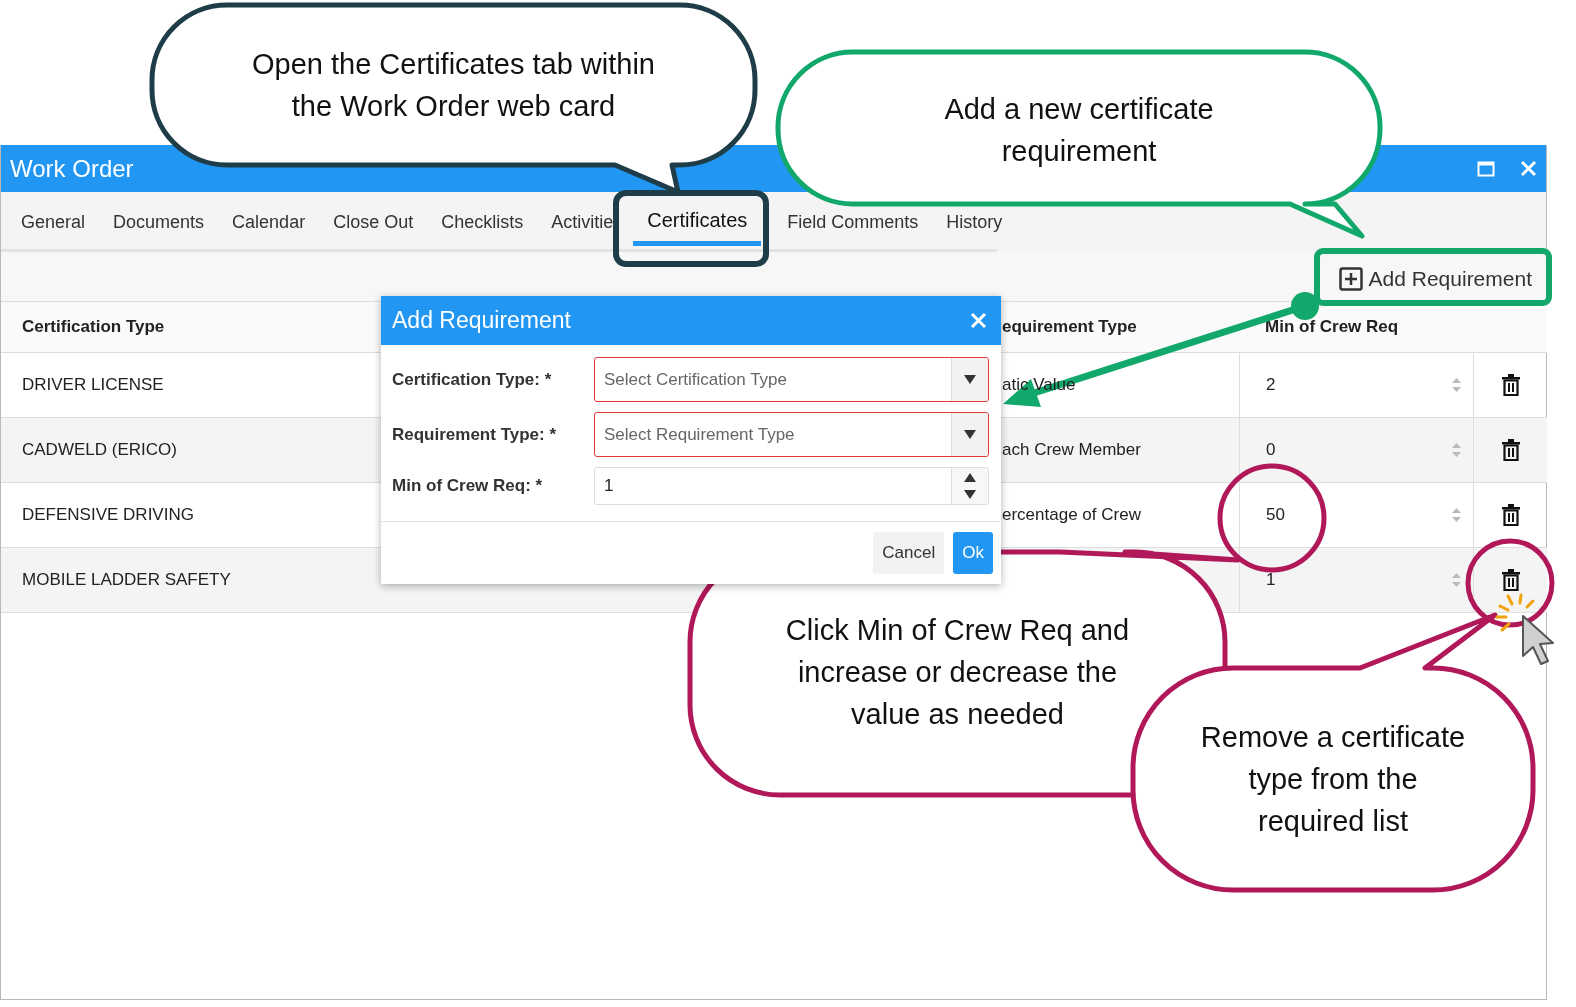 This screenshot has width=1576, height=1007. Describe the element at coordinates (1350, 278) in the screenshot. I see `plus-square-icon` at that location.